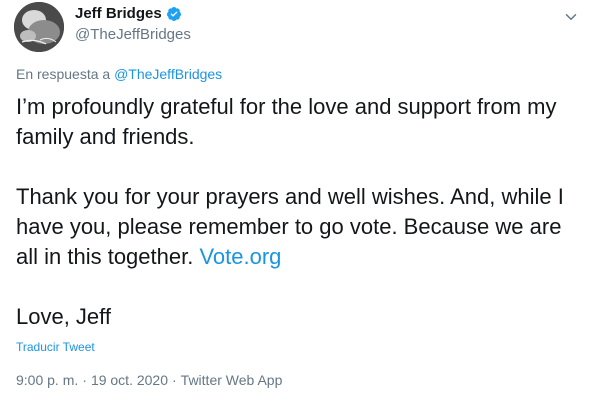 This screenshot has height=404, width=596. Describe the element at coordinates (232, 380) in the screenshot. I see `tweet-source: Twitter Web App` at that location.